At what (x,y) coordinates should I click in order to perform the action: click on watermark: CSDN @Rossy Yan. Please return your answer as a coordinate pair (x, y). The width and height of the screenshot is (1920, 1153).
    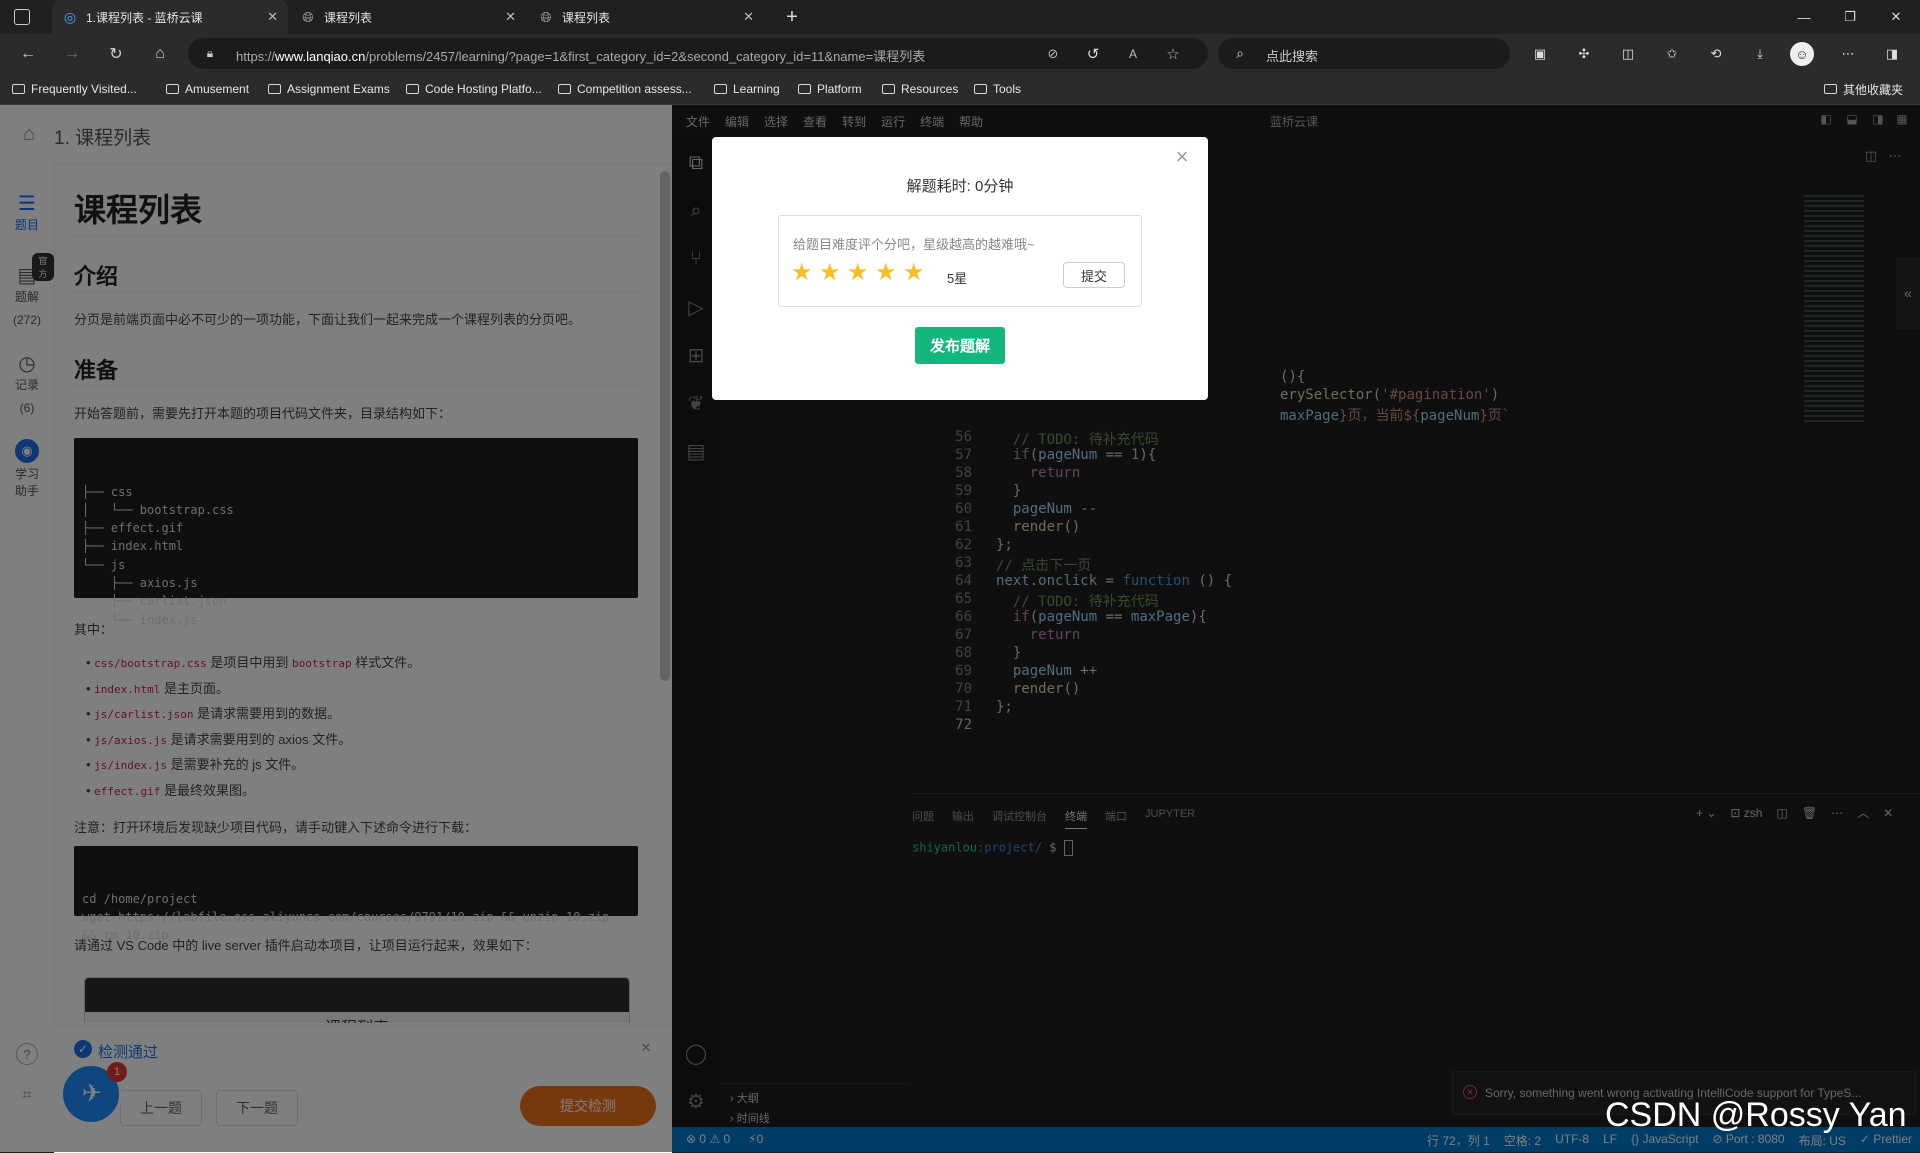
    Looking at the image, I should click on (1756, 1115).